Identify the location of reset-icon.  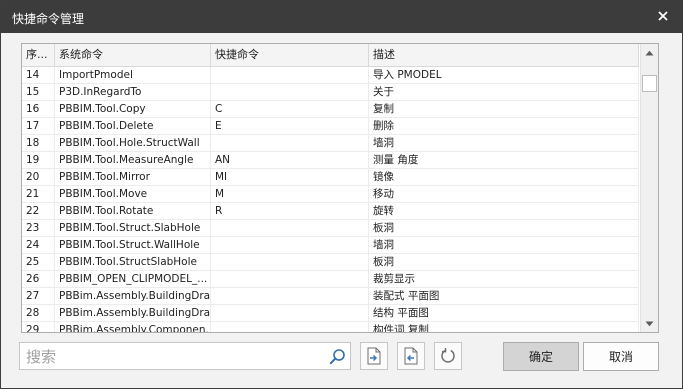
(448, 355).